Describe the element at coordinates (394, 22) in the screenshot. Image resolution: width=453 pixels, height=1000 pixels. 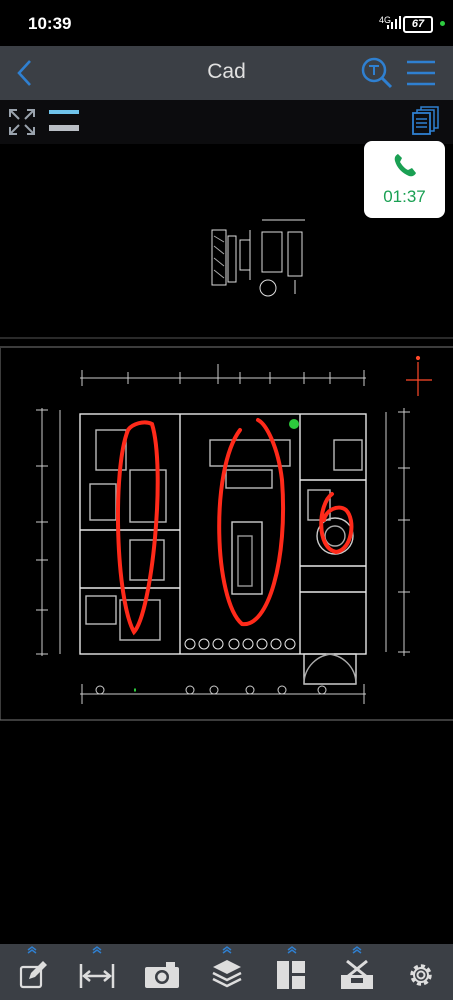
I see `signal-icon` at that location.